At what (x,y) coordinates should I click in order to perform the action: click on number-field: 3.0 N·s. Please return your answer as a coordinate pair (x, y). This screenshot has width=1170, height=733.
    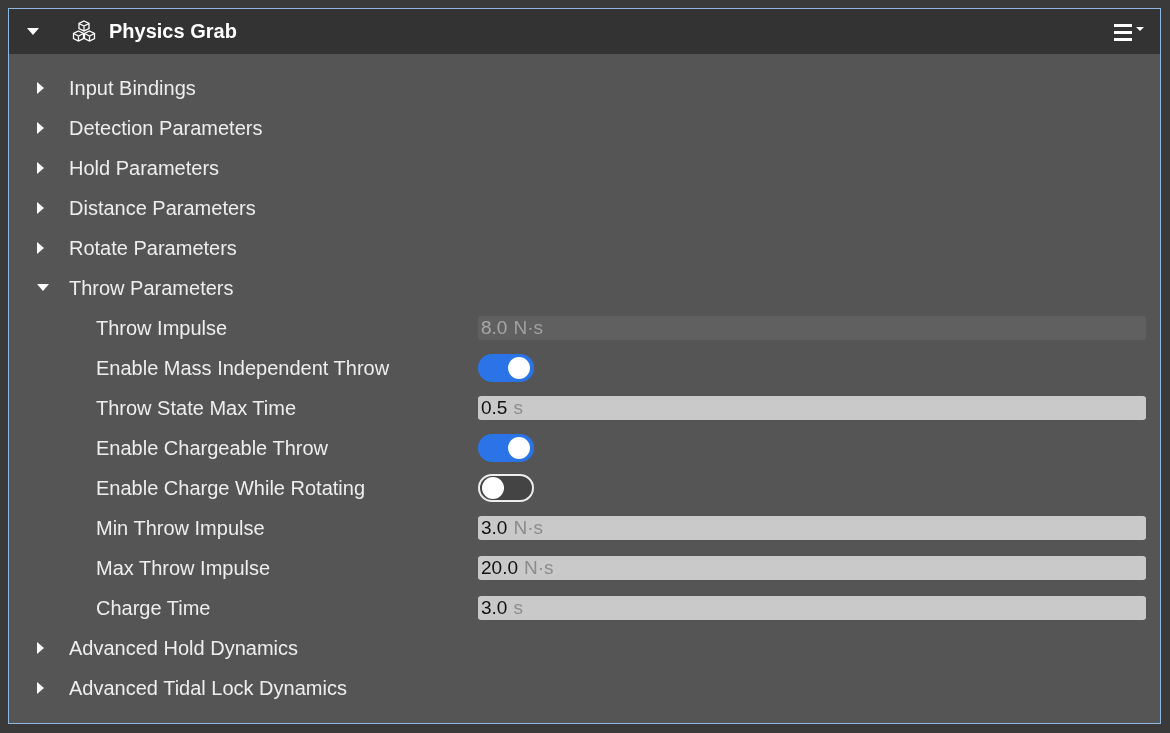
    Looking at the image, I should click on (812, 528).